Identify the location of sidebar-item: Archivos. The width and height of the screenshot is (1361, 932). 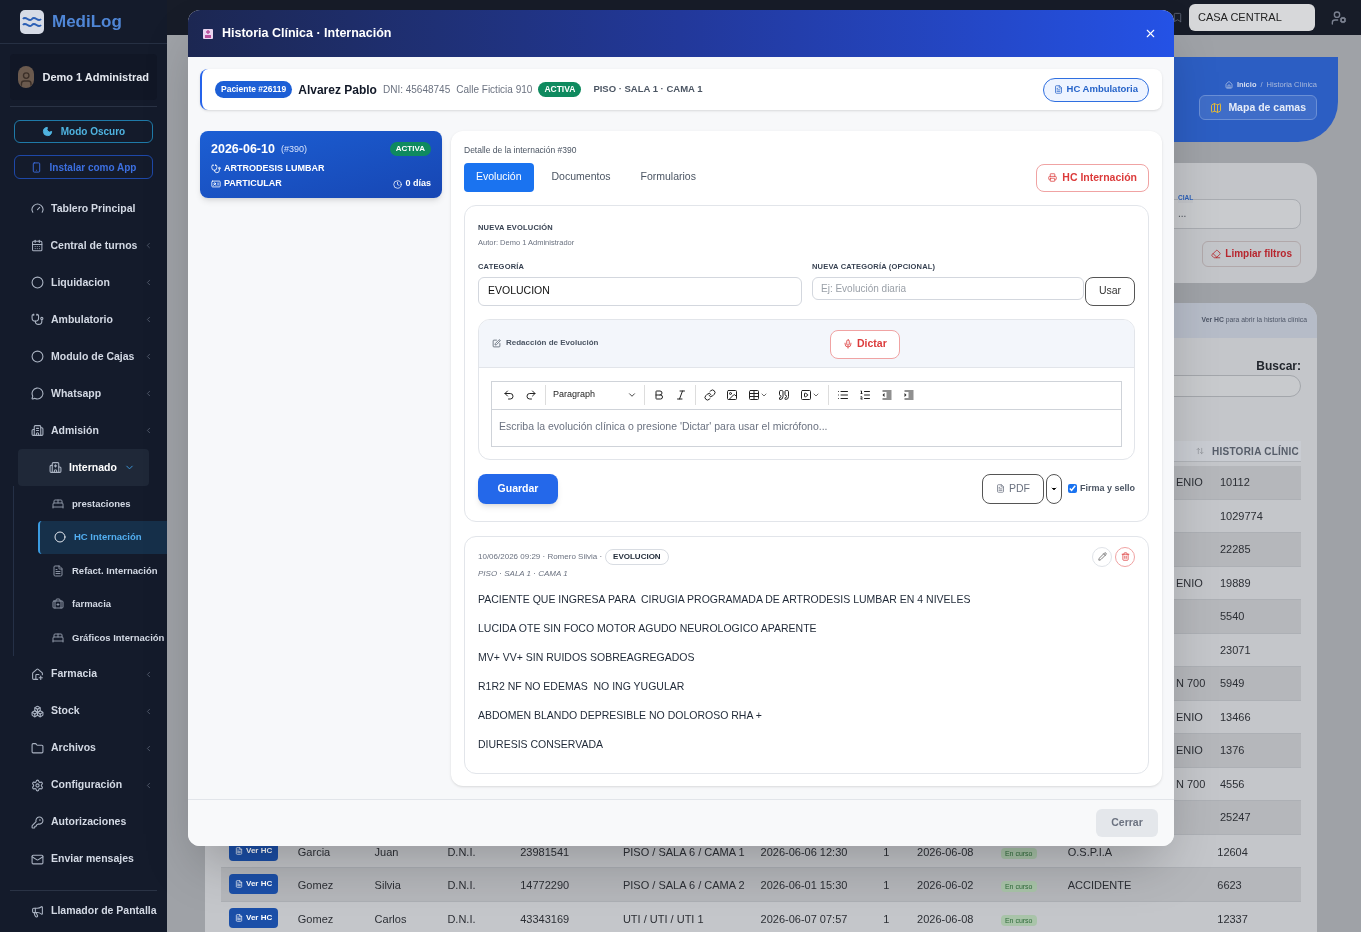
(83, 748).